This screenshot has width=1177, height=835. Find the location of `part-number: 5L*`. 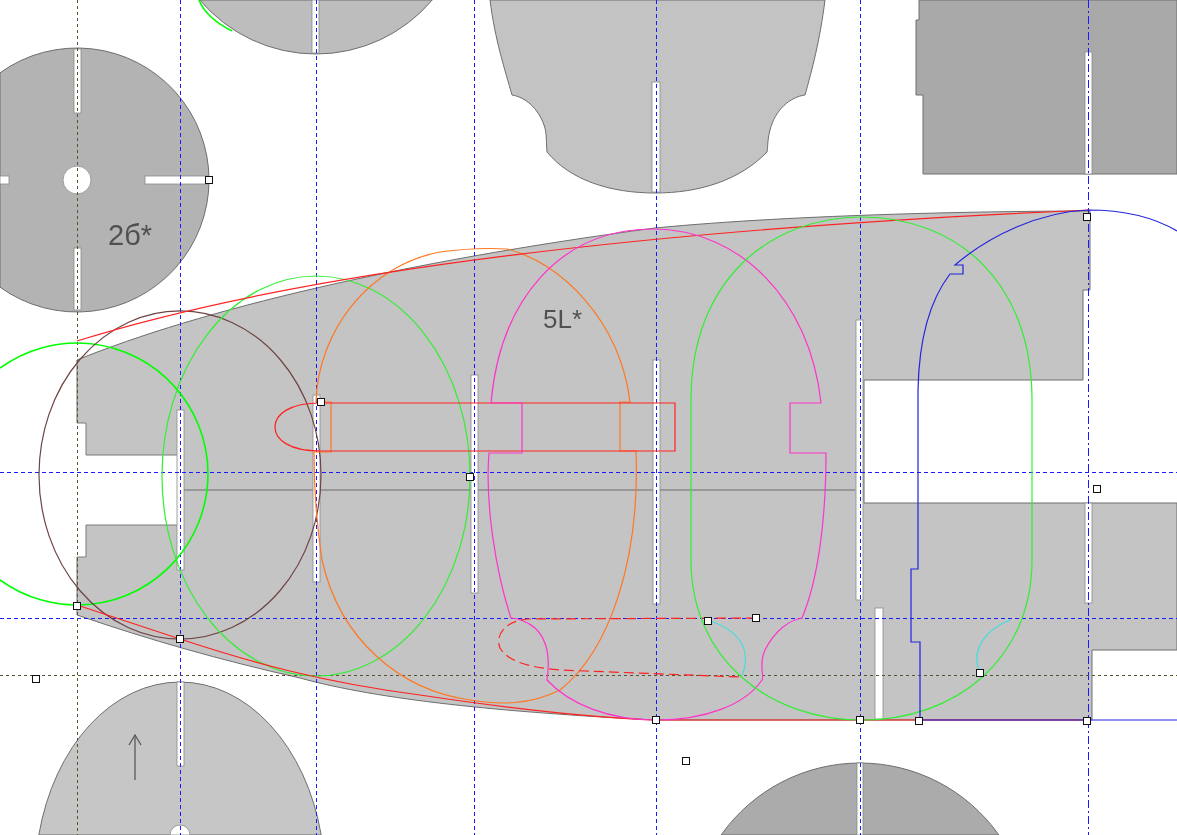

part-number: 5L* is located at coordinates (563, 319).